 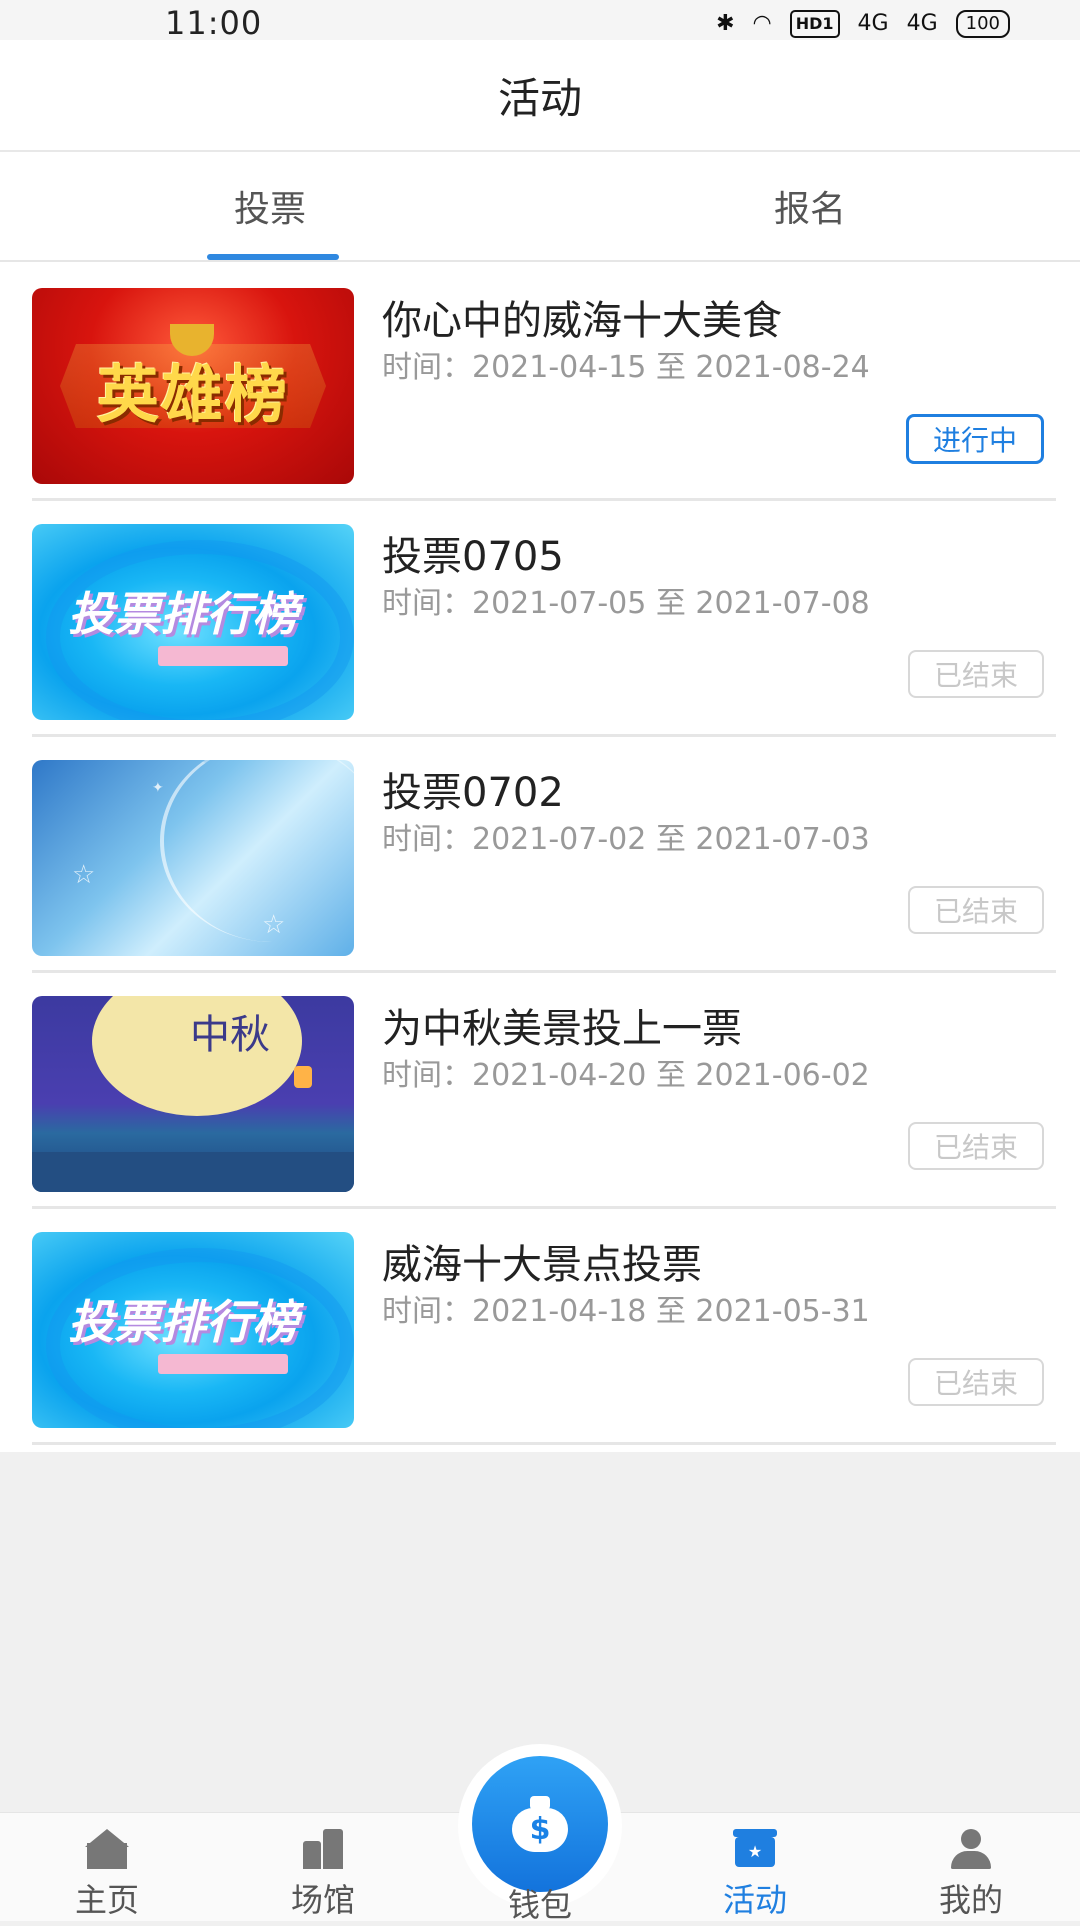 I want to click on bluetooth-icon: ✱, so click(x=725, y=23).